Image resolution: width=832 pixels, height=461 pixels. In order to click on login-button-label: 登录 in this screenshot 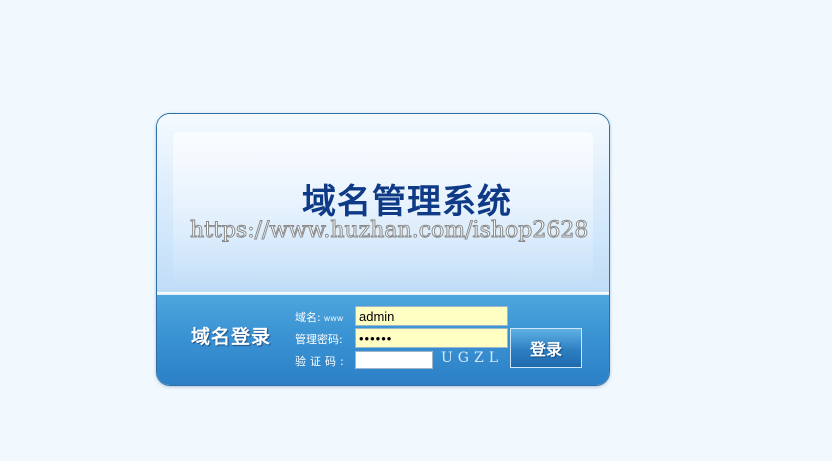, I will do `click(545, 349)`.